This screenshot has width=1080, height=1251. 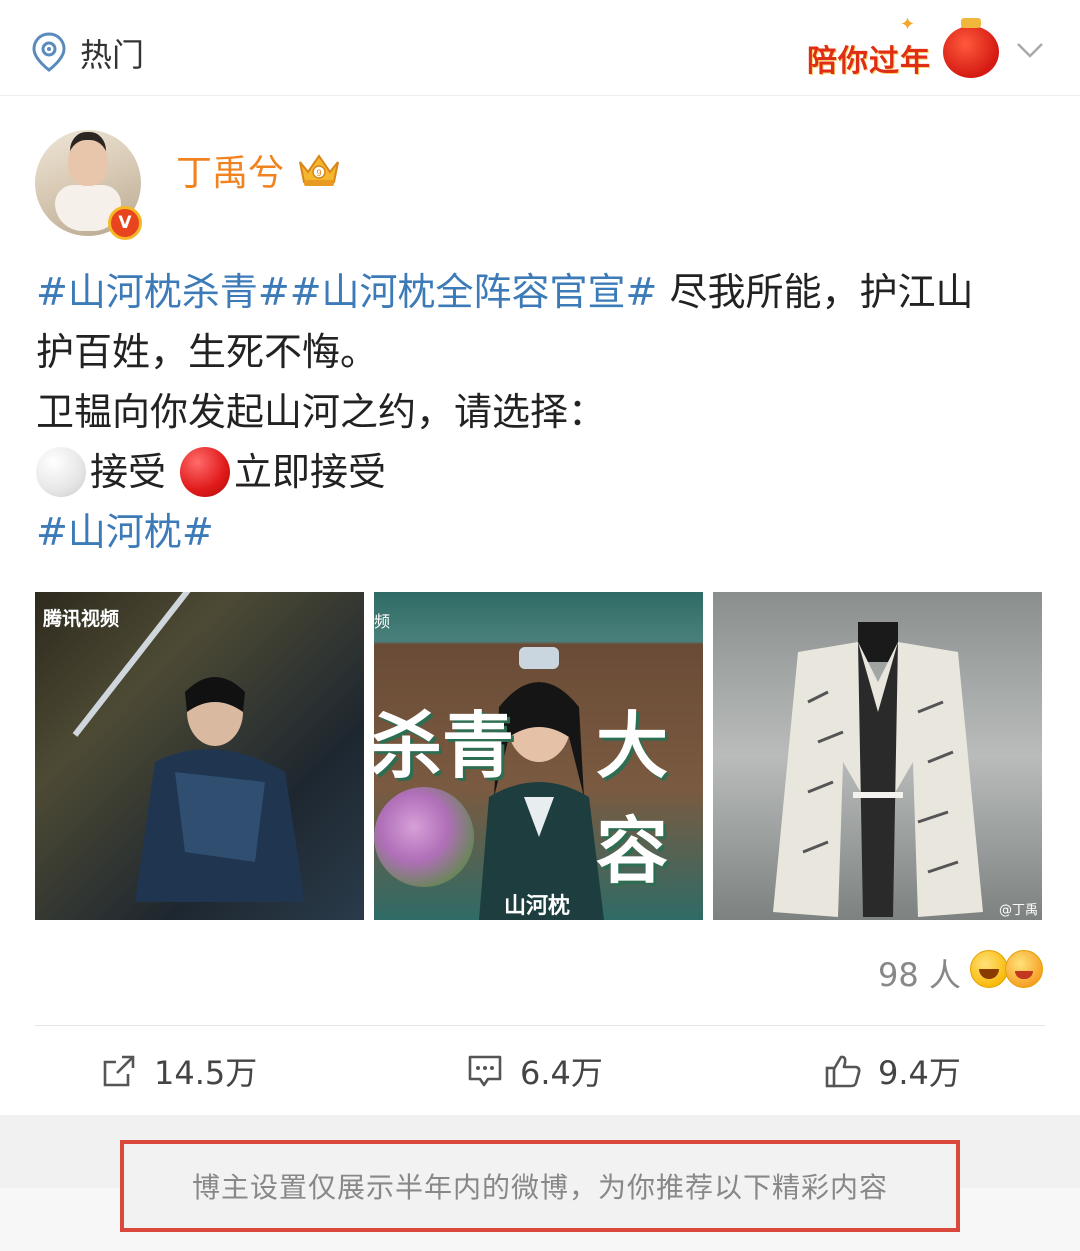 I want to click on repost-count: 14.5万, so click(x=206, y=1073).